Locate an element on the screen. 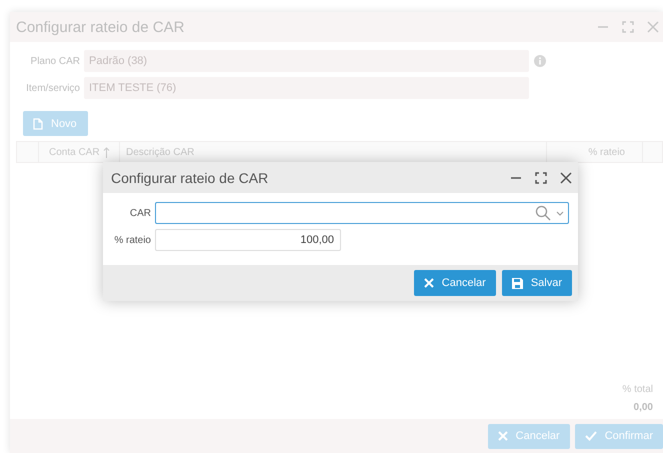 The height and width of the screenshot is (453, 663). confirm-button: Confirmar is located at coordinates (618, 436).